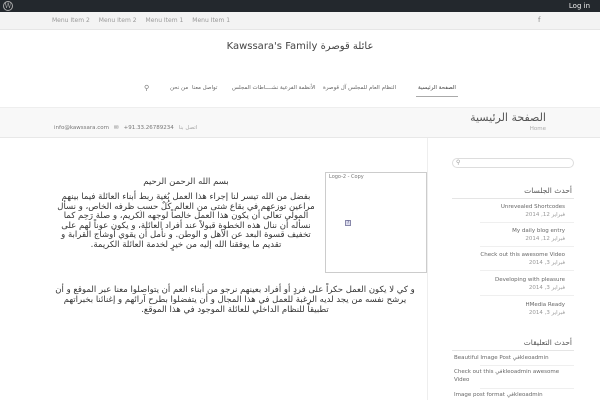 The width and height of the screenshot is (600, 400). I want to click on envelope-icon: ✉, so click(116, 128).